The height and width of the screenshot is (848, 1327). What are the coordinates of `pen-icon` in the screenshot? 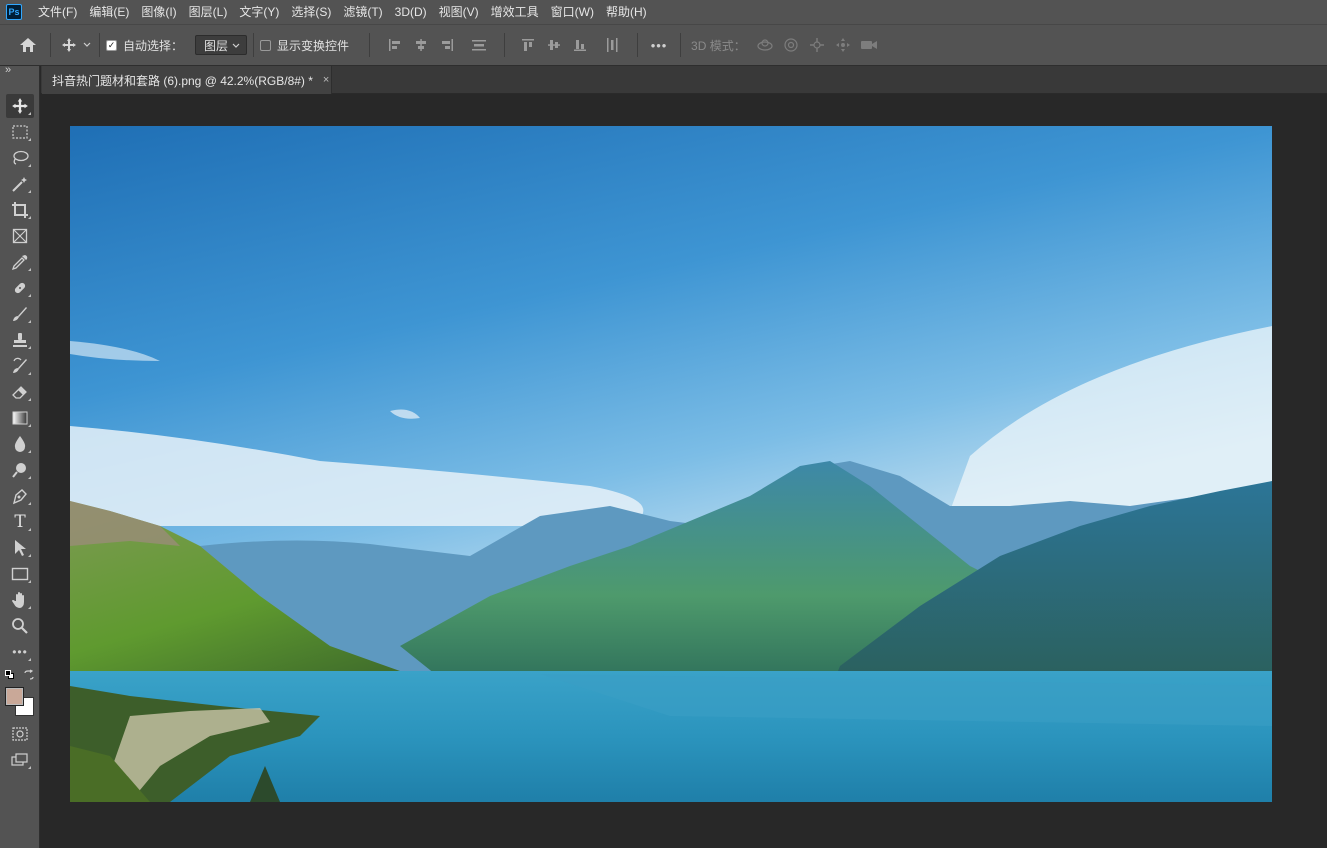 It's located at (19, 497).